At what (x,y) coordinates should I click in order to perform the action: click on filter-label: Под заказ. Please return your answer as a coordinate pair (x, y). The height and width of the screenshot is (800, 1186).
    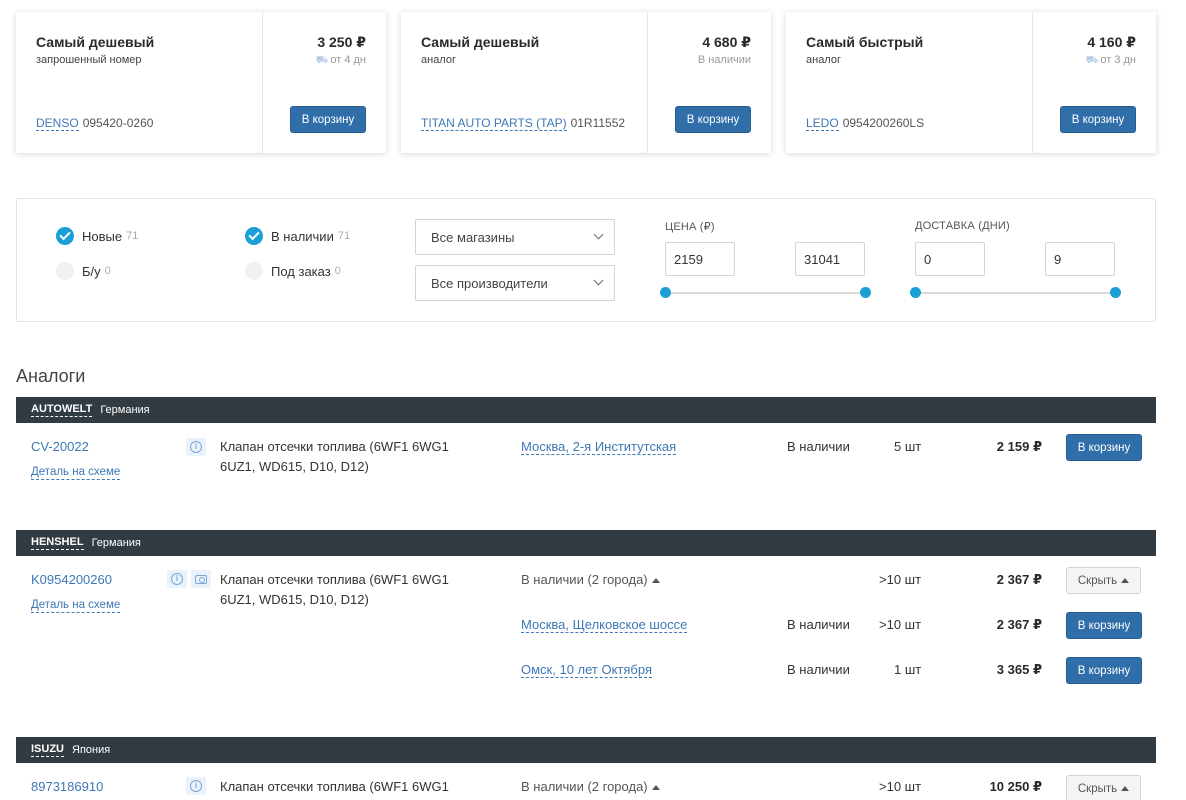
    Looking at the image, I should click on (301, 271).